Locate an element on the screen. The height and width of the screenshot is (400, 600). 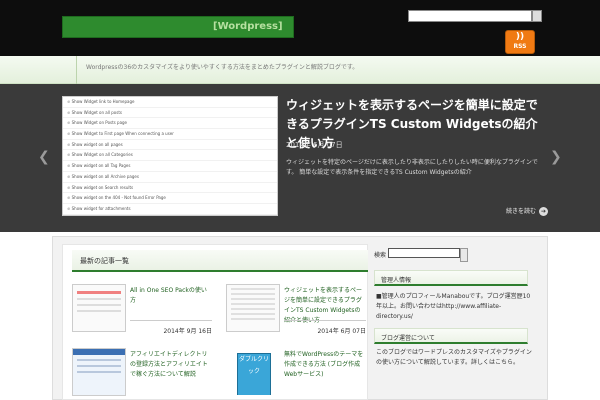
rss-button: )) RSS is located at coordinates (520, 42).